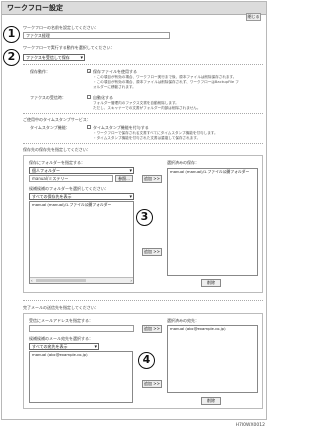  Describe the element at coordinates (115, 71) in the screenshot. I see `save-file-checkbox-label: 保存ファイルを使用する` at that location.